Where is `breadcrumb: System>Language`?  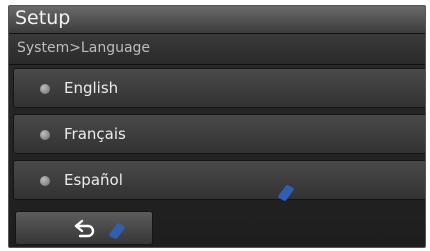
breadcrumb: System>Language is located at coordinates (217, 49).